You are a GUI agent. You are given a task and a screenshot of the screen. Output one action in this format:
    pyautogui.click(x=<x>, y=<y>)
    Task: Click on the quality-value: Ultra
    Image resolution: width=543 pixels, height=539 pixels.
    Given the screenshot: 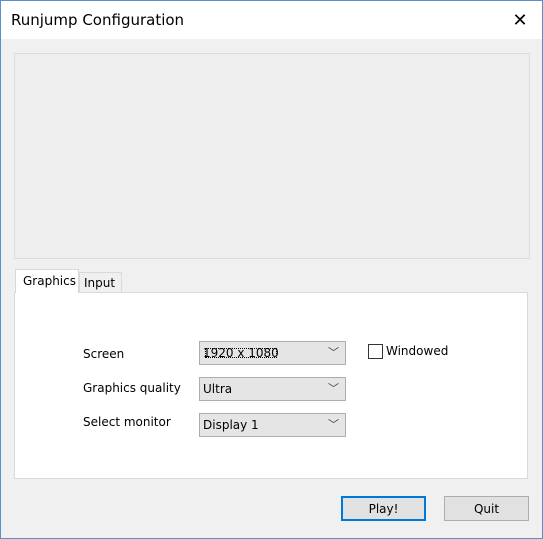 What is the action you would take?
    pyautogui.click(x=218, y=389)
    